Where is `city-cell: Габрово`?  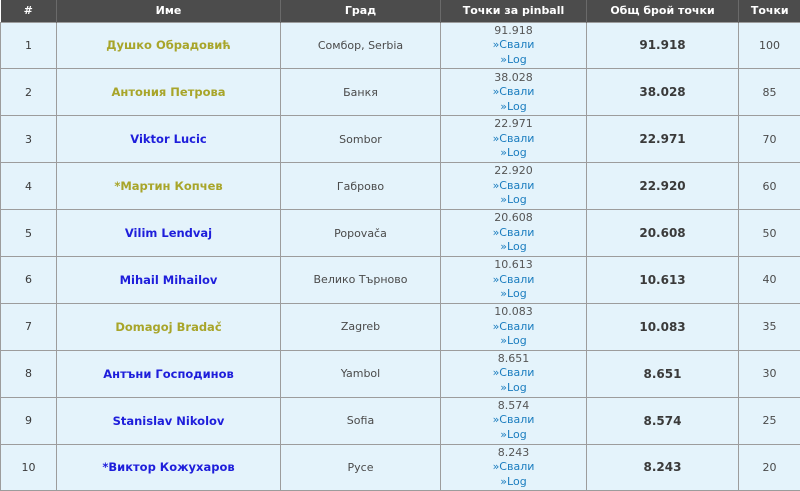
city-cell: Габрово is located at coordinates (360, 186).